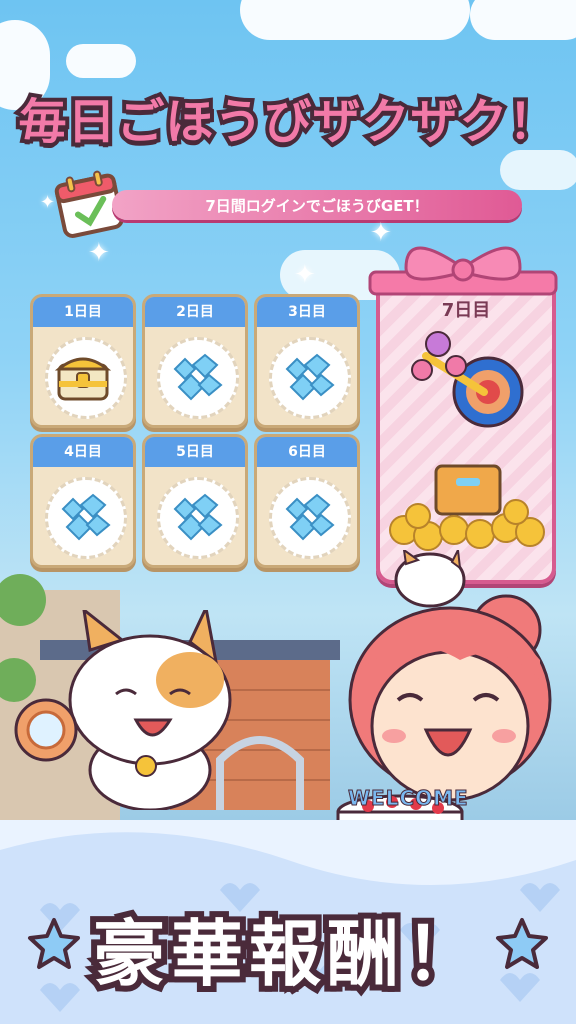 Image resolution: width=576 pixels, height=1024 pixels. What do you see at coordinates (123, 710) in the screenshot?
I see `cat-mascot` at bounding box center [123, 710].